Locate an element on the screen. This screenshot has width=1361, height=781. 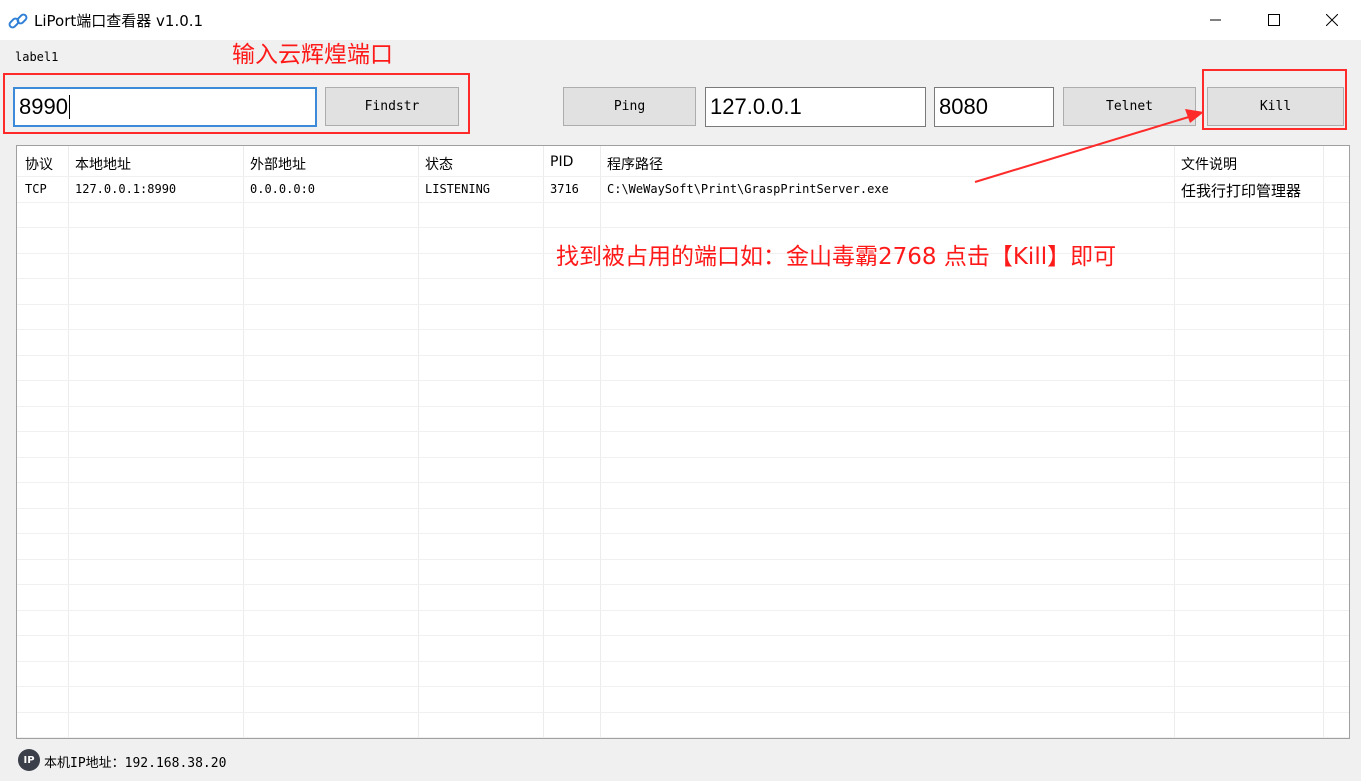
telnet-port-value: 8080 is located at coordinates (963, 106).